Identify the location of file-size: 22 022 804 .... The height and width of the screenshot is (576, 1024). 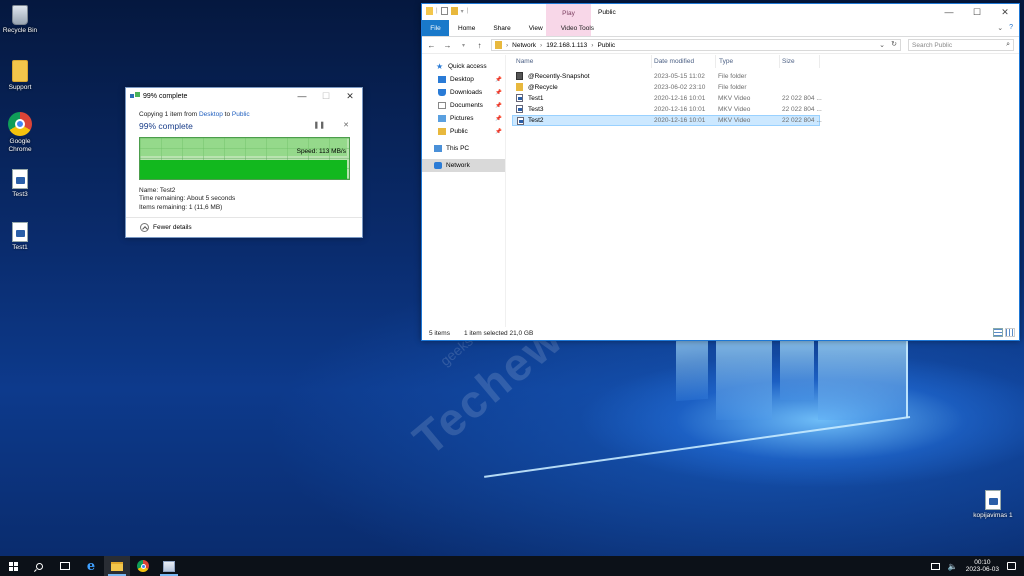
(802, 109).